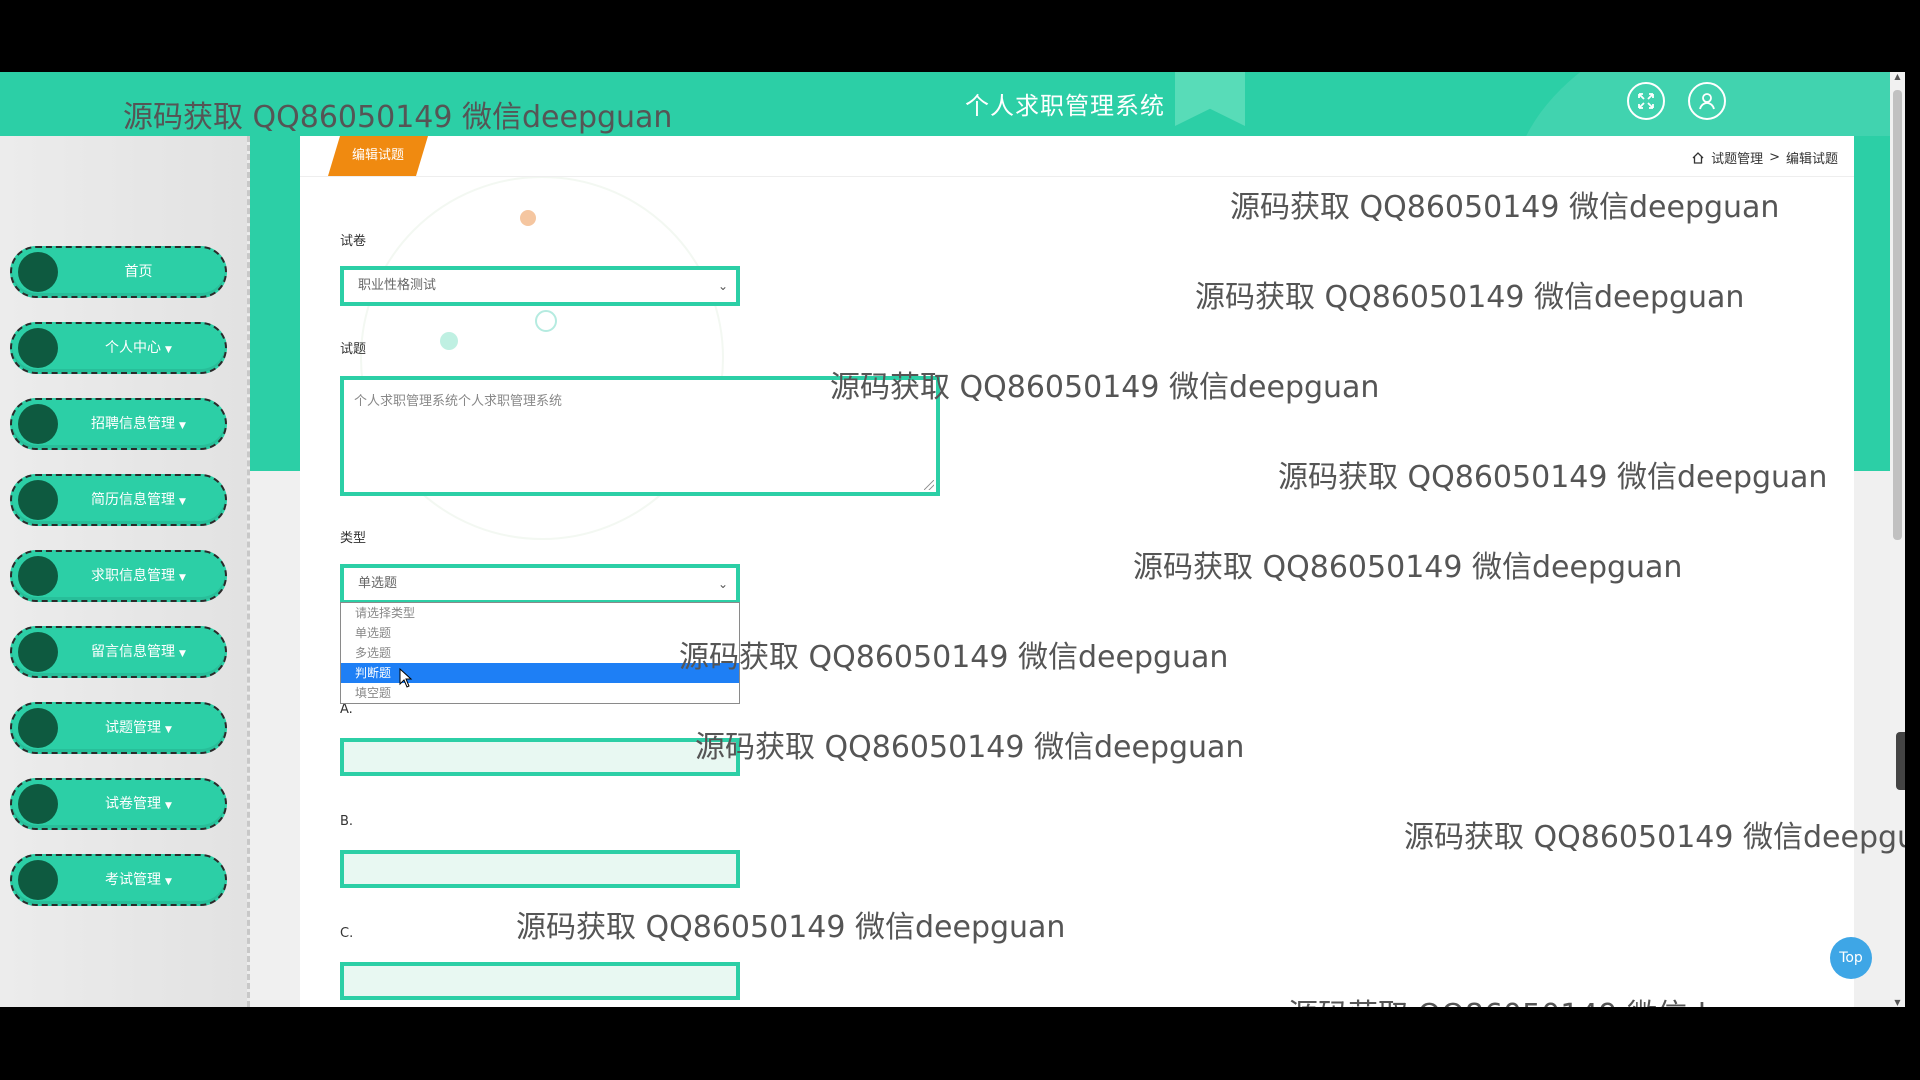  What do you see at coordinates (929, 485) in the screenshot?
I see `resize-handle-icon` at bounding box center [929, 485].